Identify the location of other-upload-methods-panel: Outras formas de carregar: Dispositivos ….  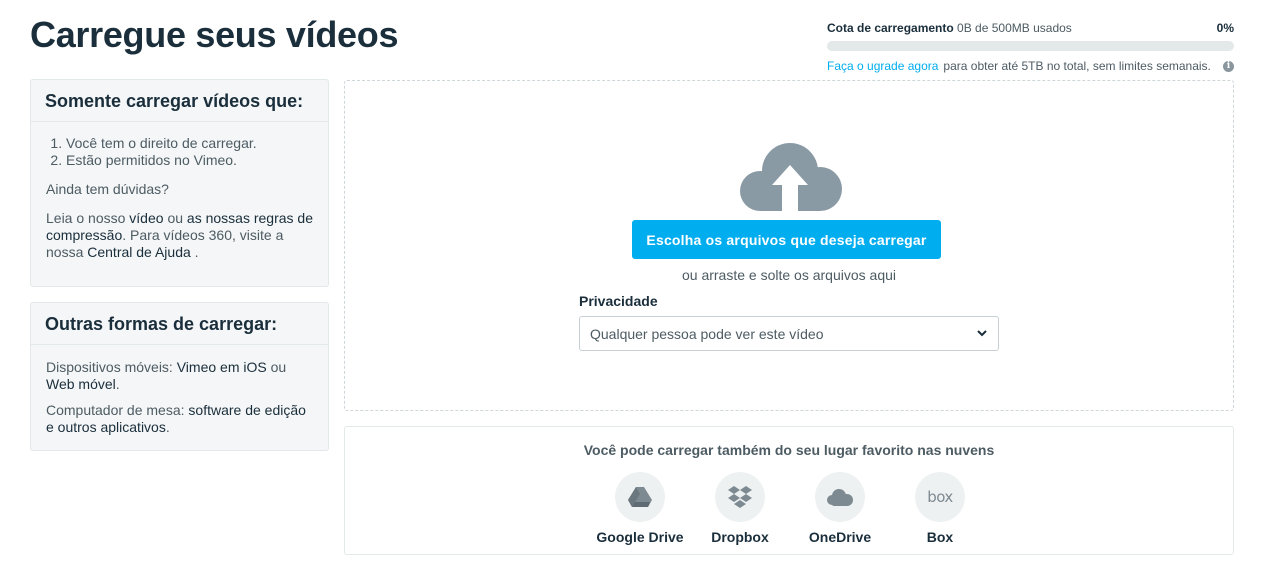
(179, 376).